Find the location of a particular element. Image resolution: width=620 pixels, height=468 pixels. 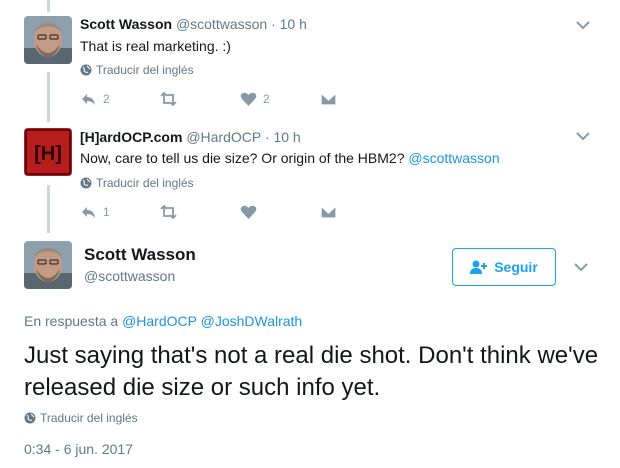

tweet-actions: 1 is located at coordinates (208, 212).